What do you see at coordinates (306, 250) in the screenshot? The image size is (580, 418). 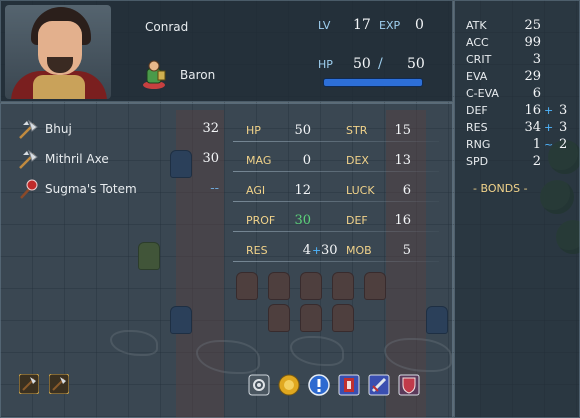 I see `stat-value: 4` at bounding box center [306, 250].